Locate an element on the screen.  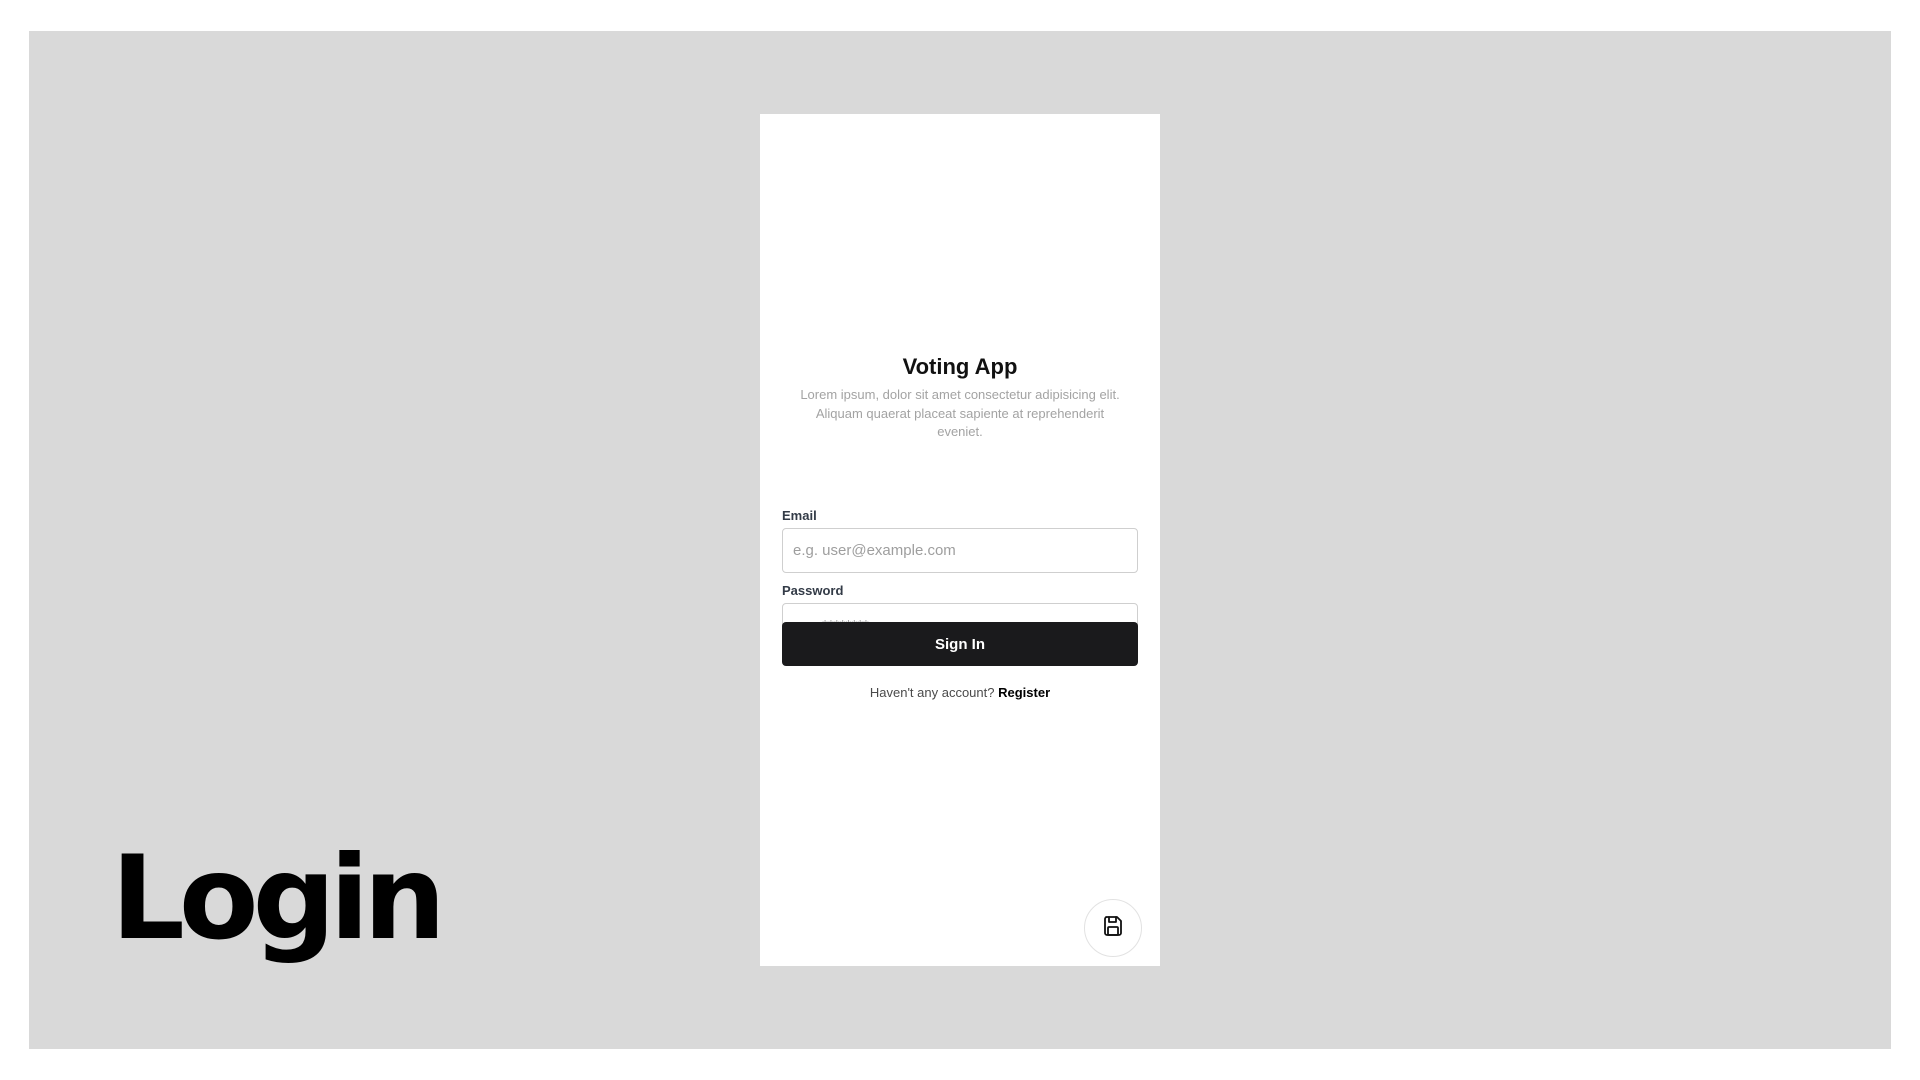
register-prompt: Haven't any account? is located at coordinates (932, 692).